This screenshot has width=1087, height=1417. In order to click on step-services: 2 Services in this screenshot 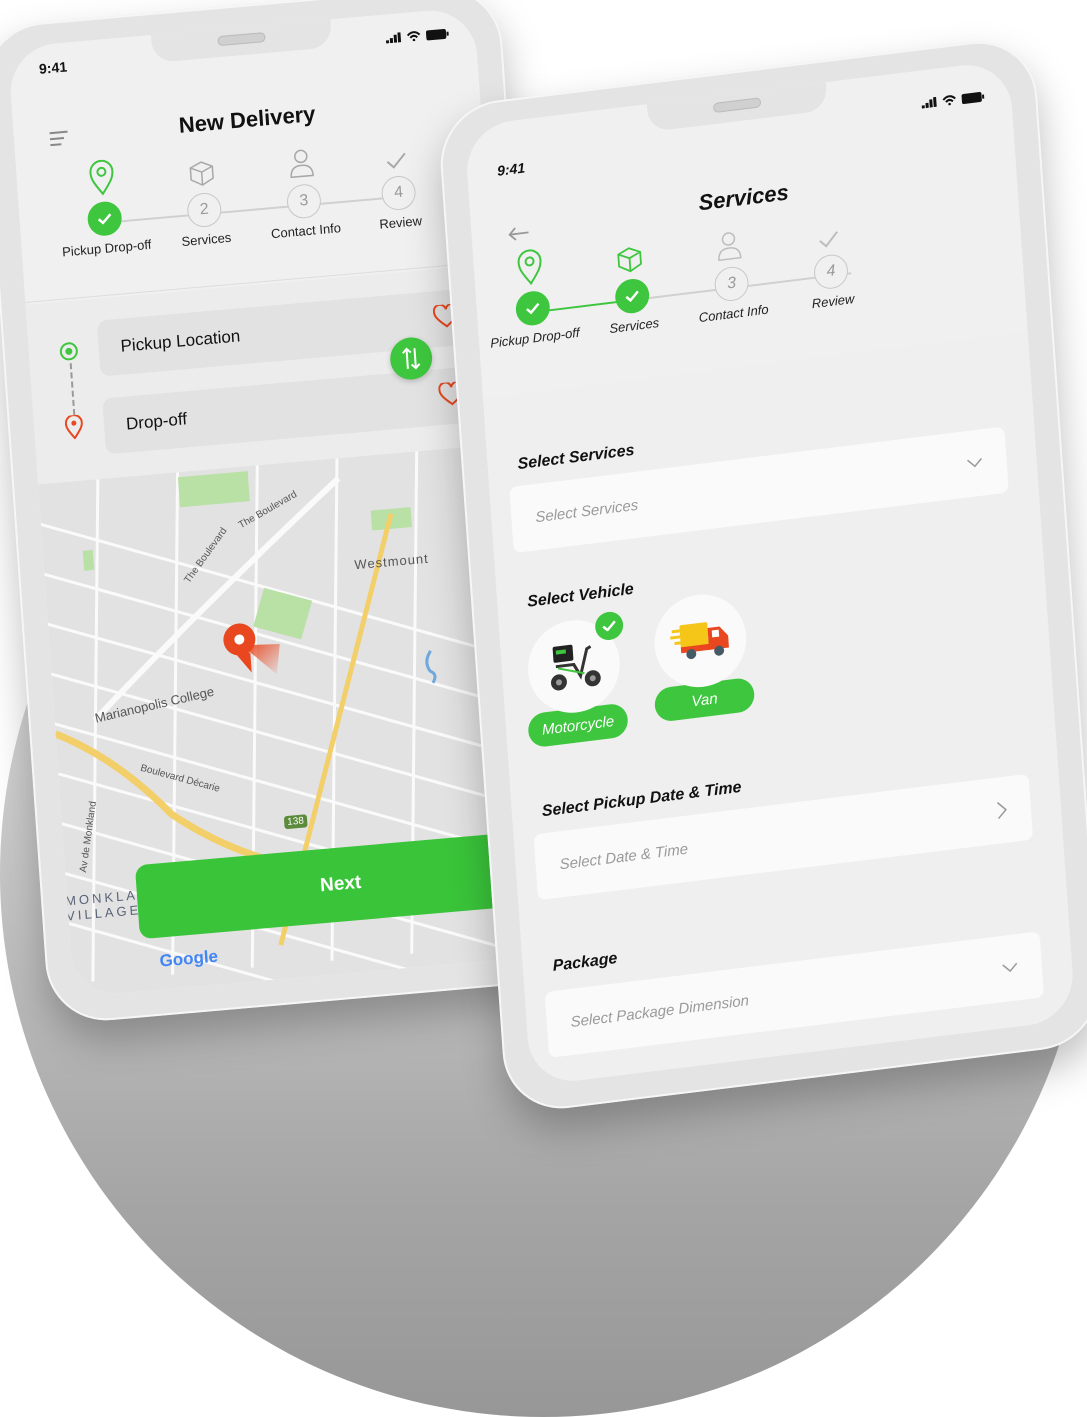, I will do `click(203, 199)`.